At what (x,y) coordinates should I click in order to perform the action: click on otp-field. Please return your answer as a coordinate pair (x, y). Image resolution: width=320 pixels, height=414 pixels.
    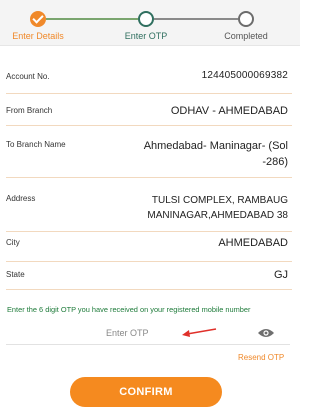
    Looking at the image, I should click on (148, 333).